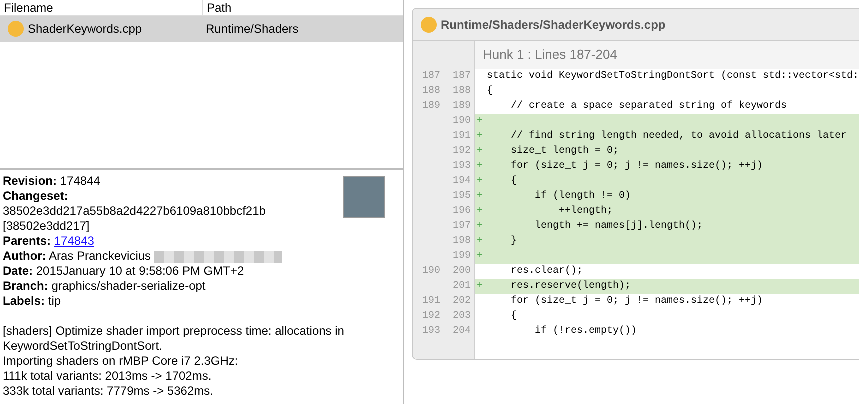 Image resolution: width=859 pixels, height=404 pixels. Describe the element at coordinates (101, 7) in the screenshot. I see `column-header: Filename` at that location.